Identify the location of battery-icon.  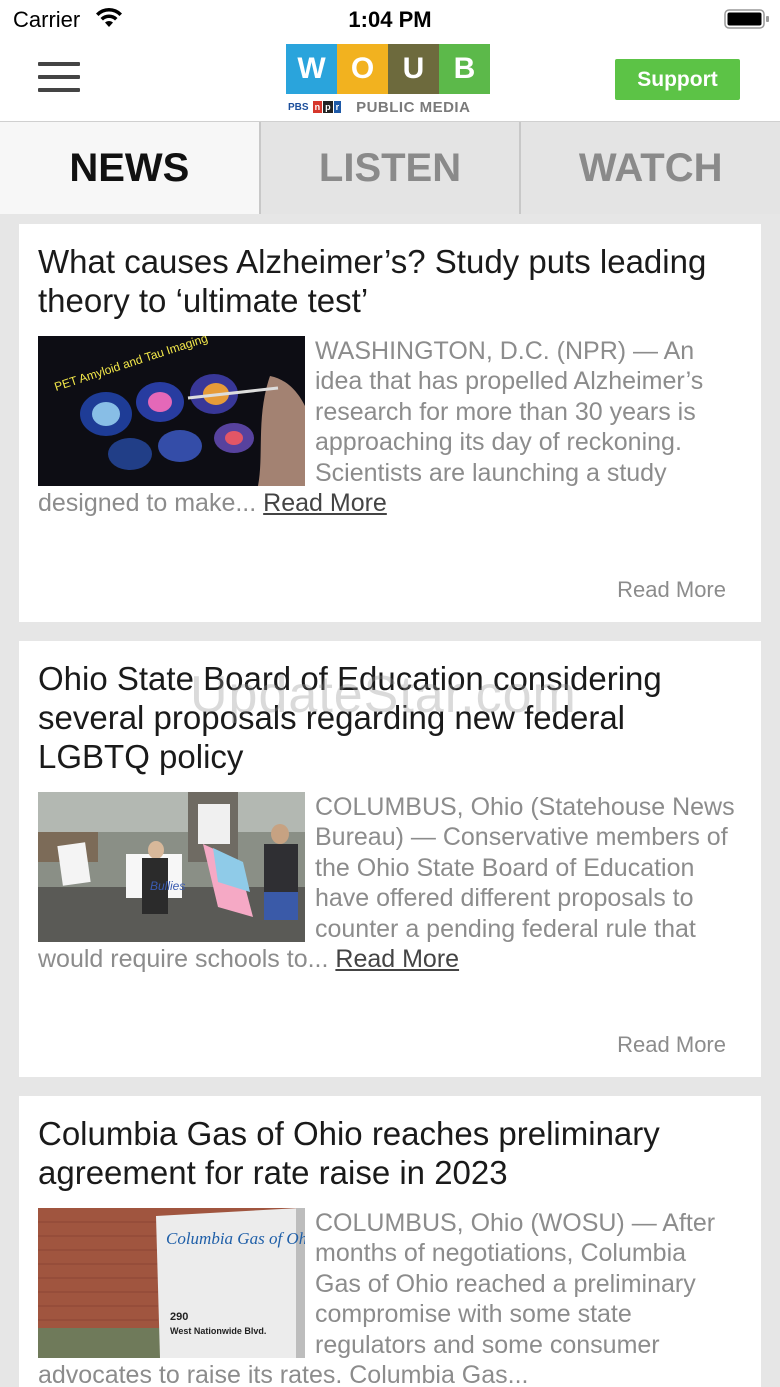
(746, 19).